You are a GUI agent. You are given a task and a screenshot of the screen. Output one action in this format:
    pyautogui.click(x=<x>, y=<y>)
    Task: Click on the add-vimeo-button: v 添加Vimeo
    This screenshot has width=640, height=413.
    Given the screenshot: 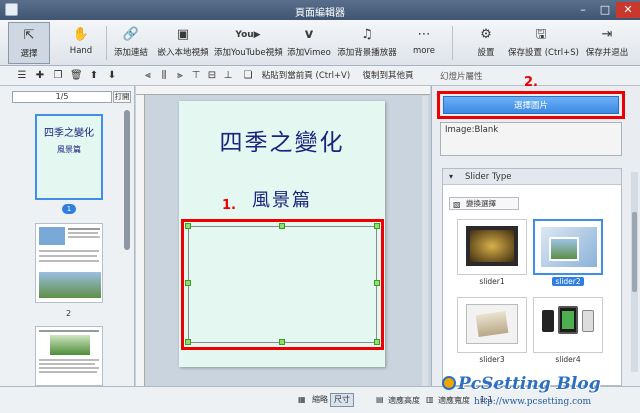 What is the action you would take?
    pyautogui.click(x=309, y=43)
    